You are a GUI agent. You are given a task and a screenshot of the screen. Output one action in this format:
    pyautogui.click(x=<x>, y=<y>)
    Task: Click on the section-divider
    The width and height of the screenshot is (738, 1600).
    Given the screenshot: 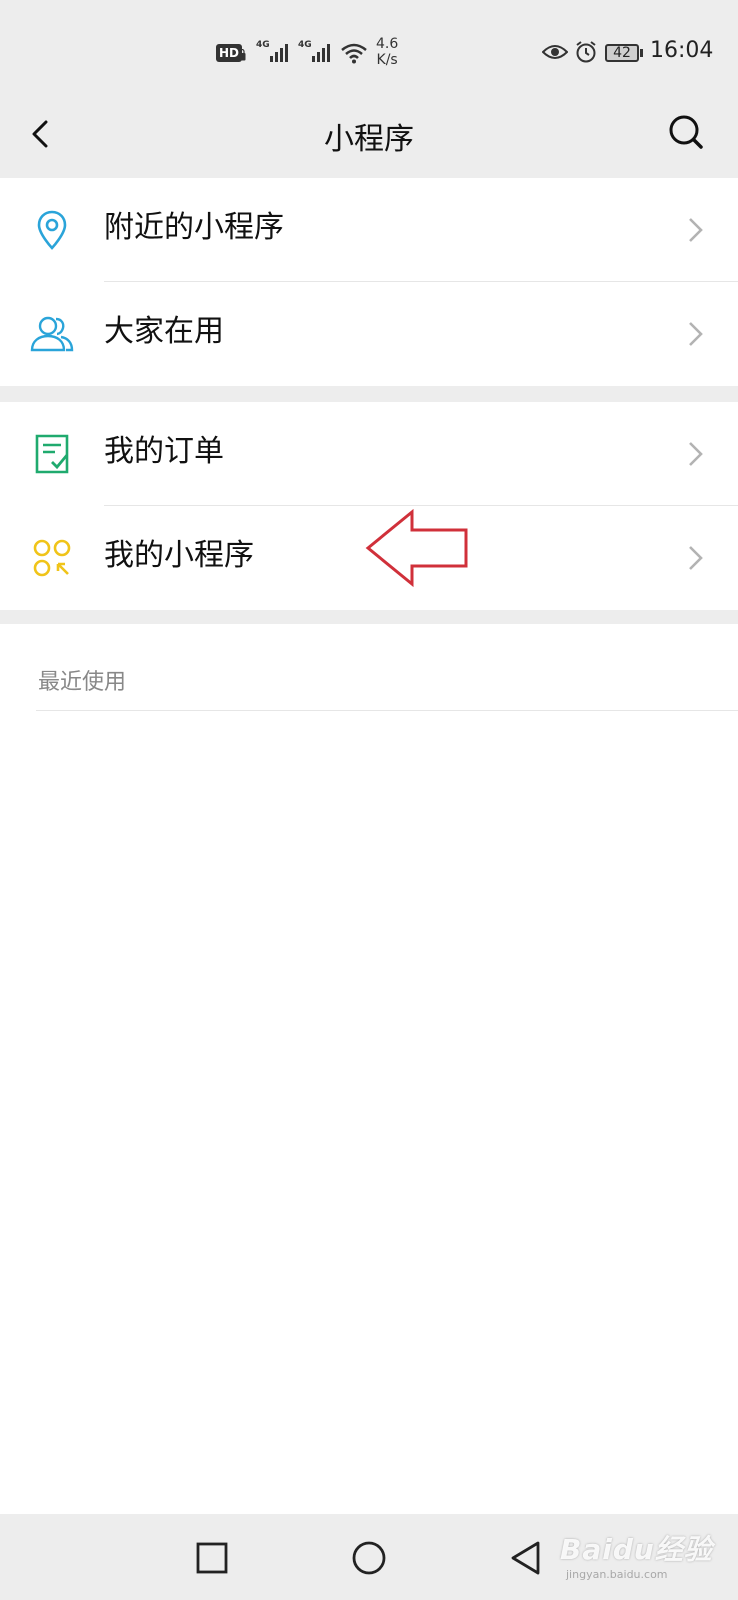 What is the action you would take?
    pyautogui.click(x=387, y=710)
    